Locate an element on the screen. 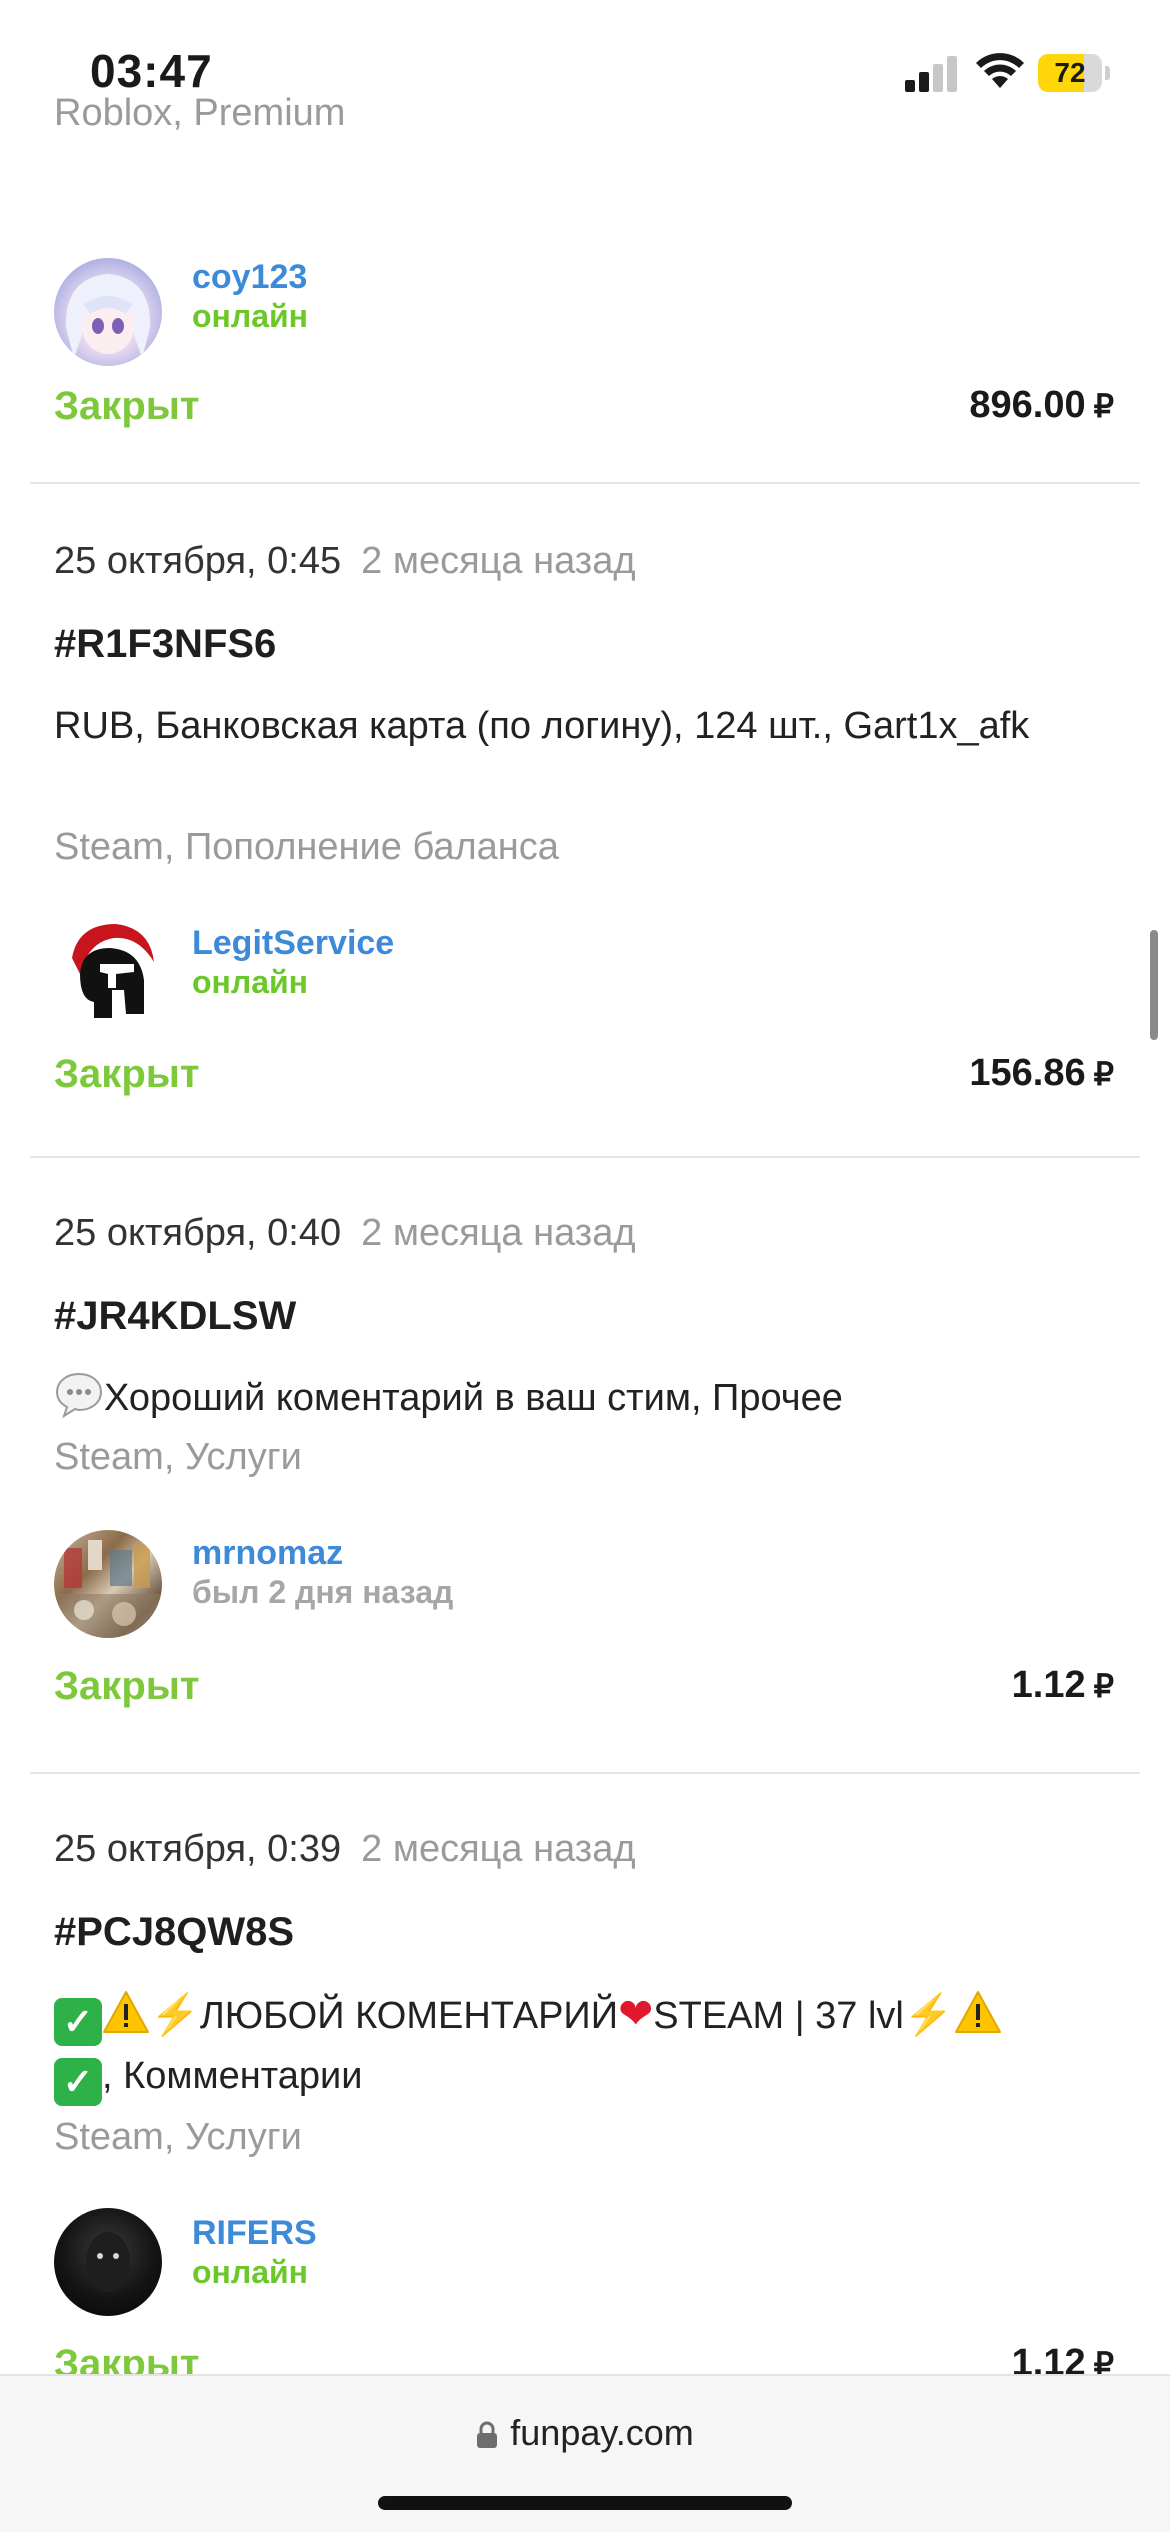  order-date: 25 октября, 0:45 is located at coordinates (198, 561).